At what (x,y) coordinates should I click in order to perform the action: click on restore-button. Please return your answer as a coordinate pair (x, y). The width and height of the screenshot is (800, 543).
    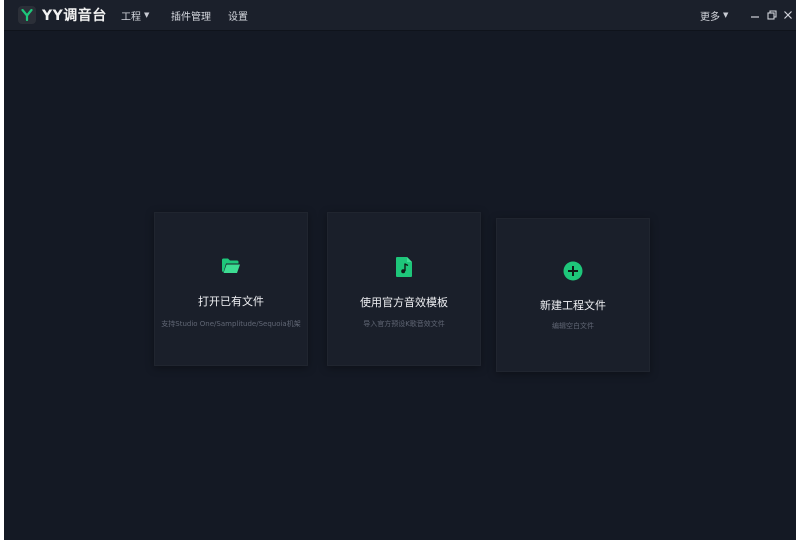
    Looking at the image, I should click on (772, 15).